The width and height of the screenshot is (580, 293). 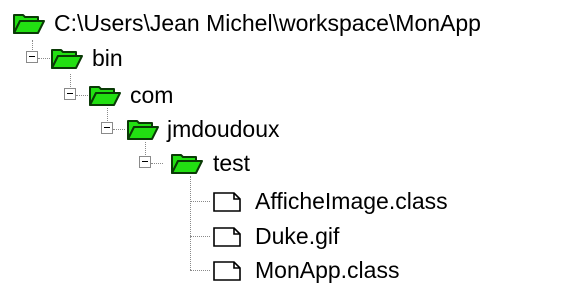 I want to click on tree-item-label: C:\Users\Jean Michel\workspace\MonApp, so click(x=267, y=23).